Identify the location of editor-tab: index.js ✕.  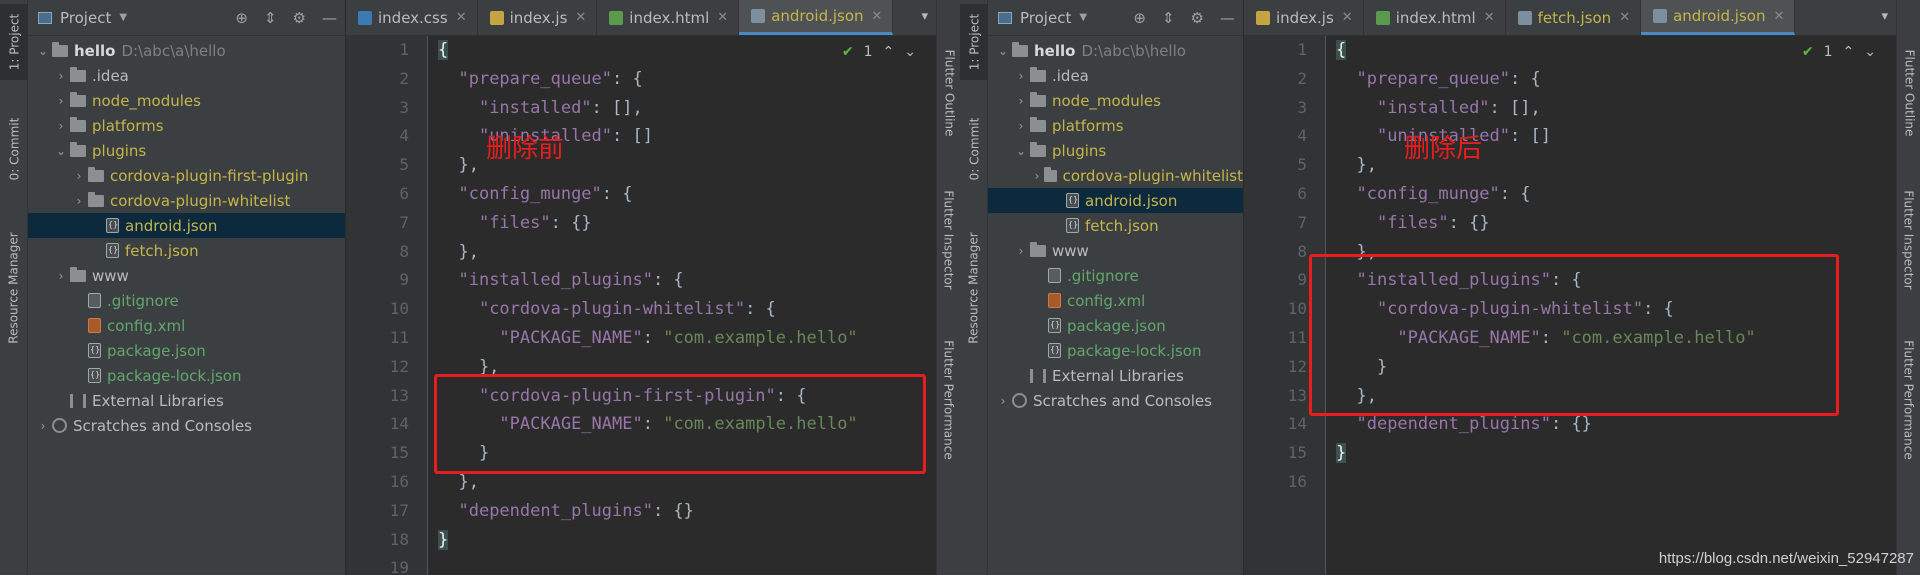
(538, 17).